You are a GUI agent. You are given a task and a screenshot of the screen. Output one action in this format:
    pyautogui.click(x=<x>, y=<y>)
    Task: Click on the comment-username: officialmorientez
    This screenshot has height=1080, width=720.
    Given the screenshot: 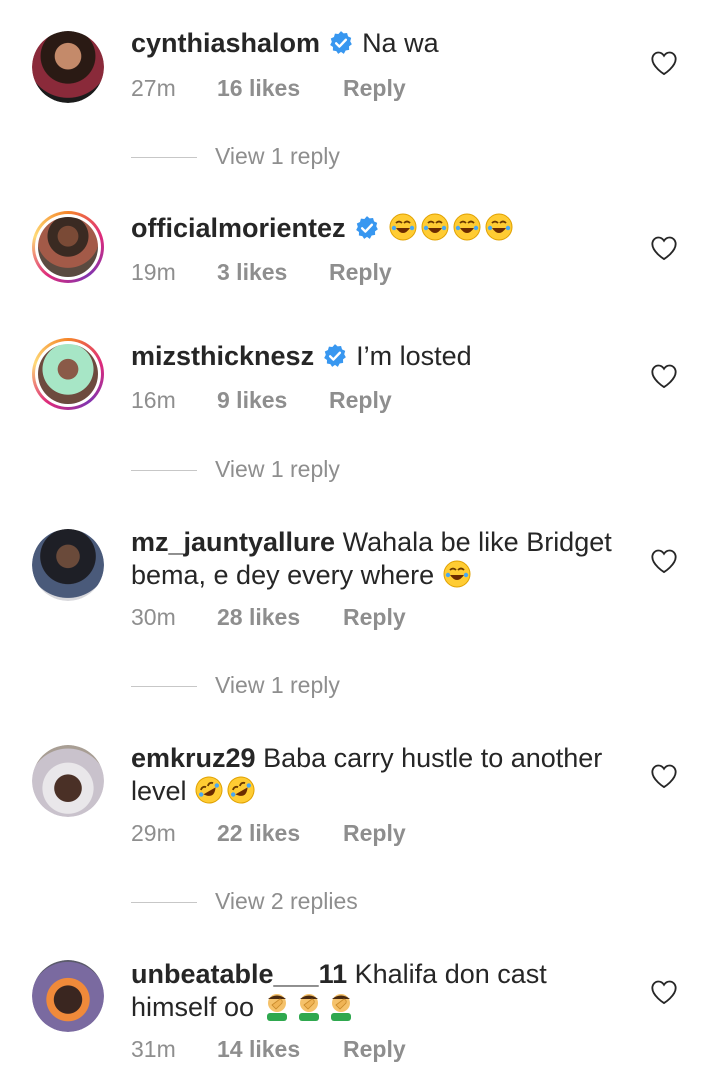 What is the action you would take?
    pyautogui.click(x=238, y=228)
    